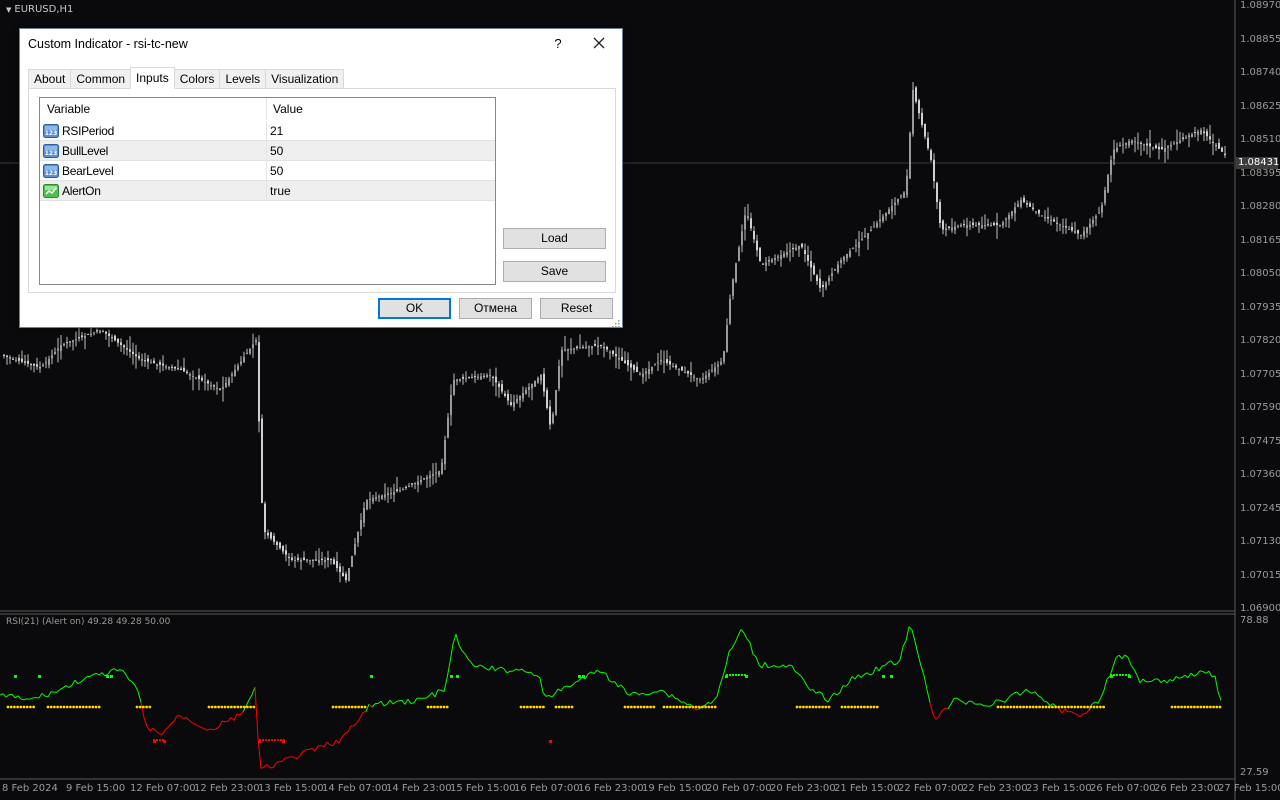  I want to click on column-header-variable: Variable, so click(153, 109).